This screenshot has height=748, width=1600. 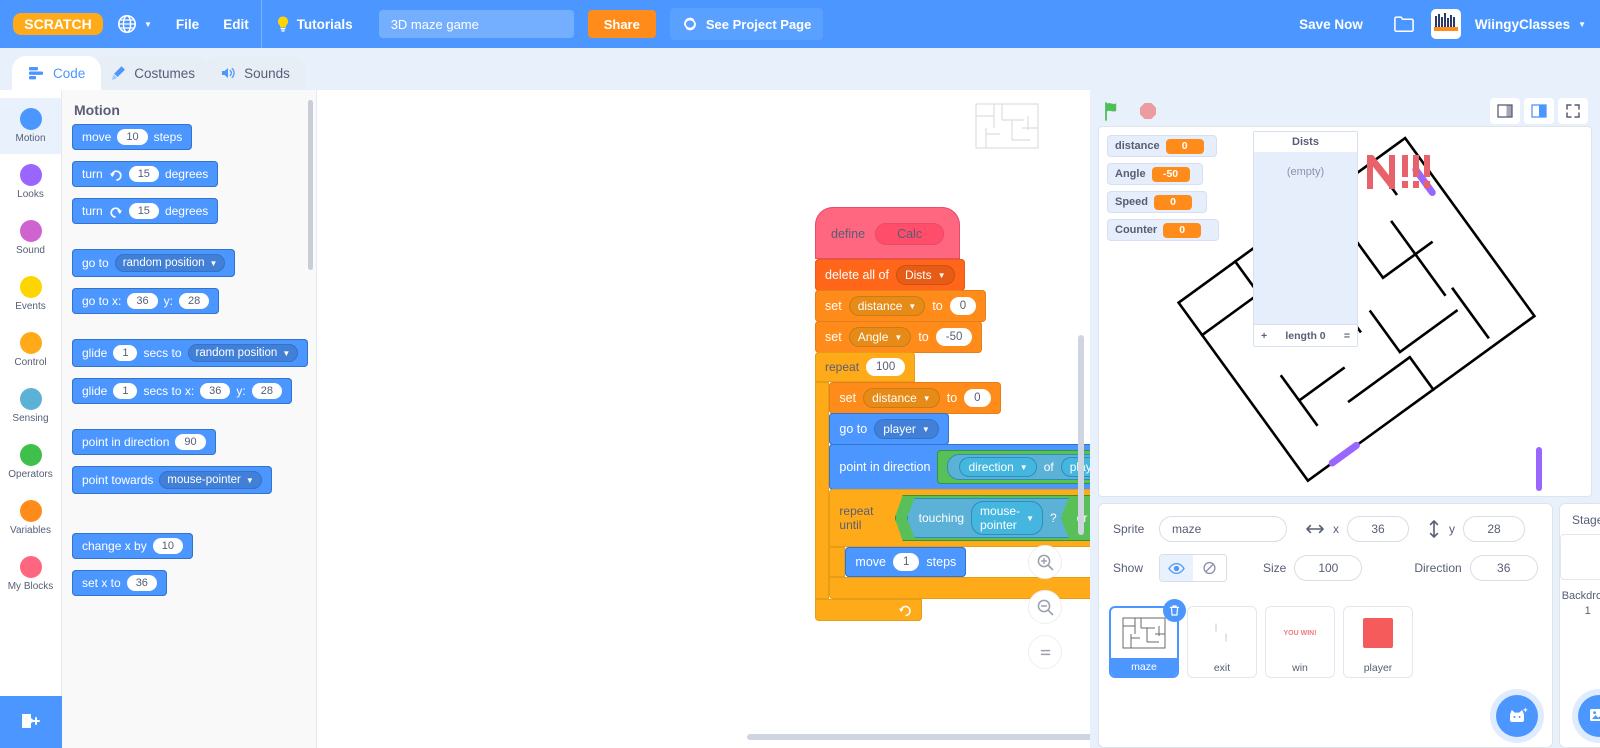 What do you see at coordinates (310, 185) in the screenshot?
I see `palette-scrollbar` at bounding box center [310, 185].